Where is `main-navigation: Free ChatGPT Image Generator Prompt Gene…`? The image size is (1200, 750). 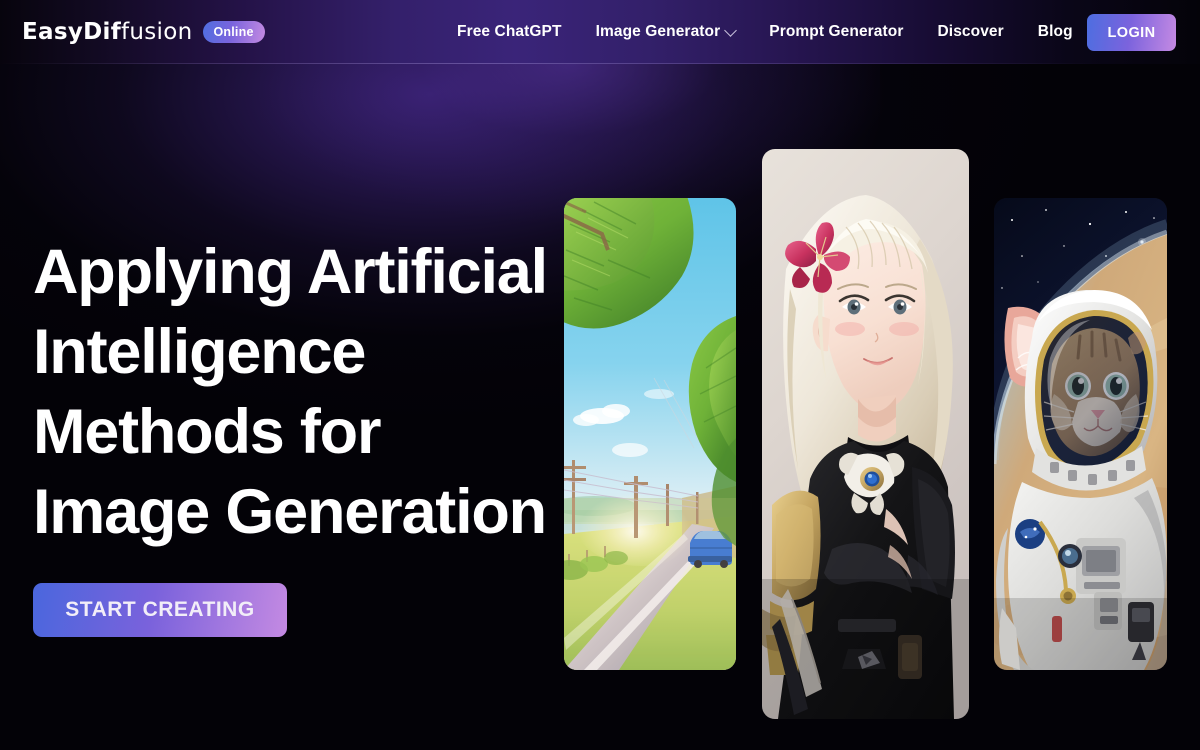
main-navigation: Free ChatGPT Image Generator Prompt Gene… is located at coordinates (765, 32).